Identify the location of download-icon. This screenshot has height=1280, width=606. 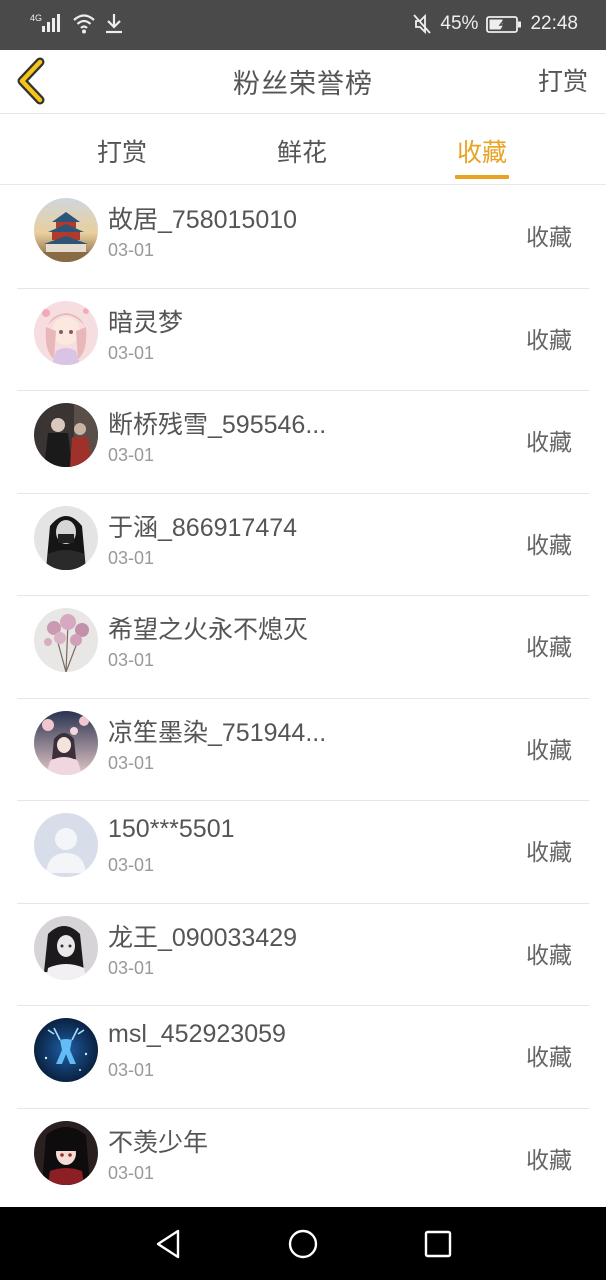
(114, 24).